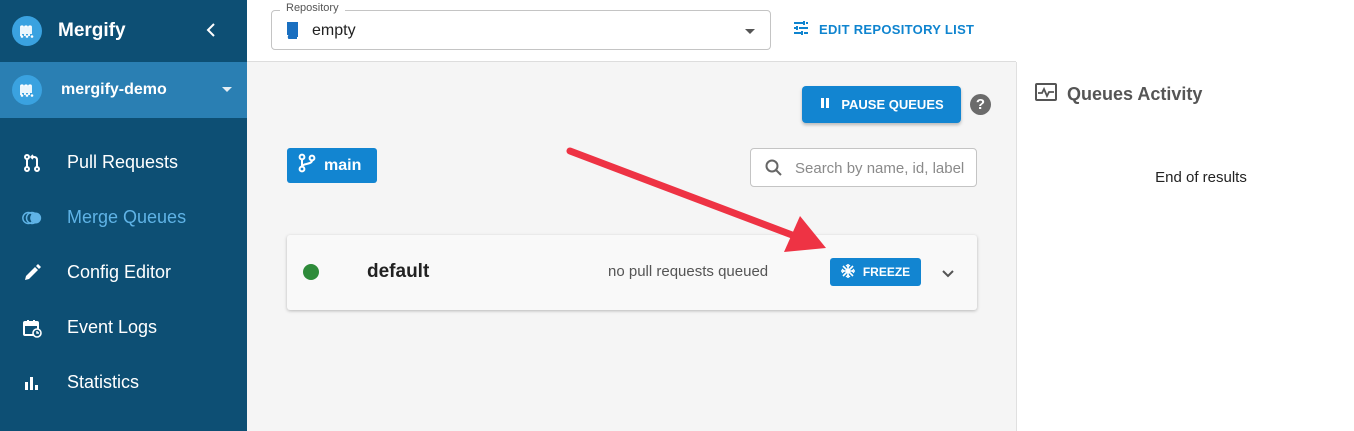 This screenshot has height=431, width=1354. I want to click on org-selector: mergify-demo, so click(123, 90).